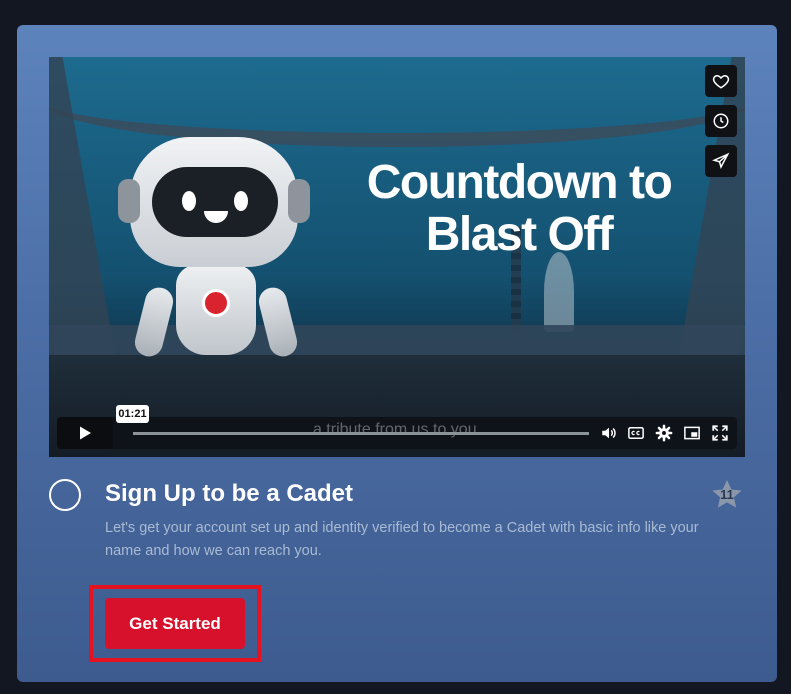 This screenshot has height=694, width=791. I want to click on like-button, so click(721, 81).